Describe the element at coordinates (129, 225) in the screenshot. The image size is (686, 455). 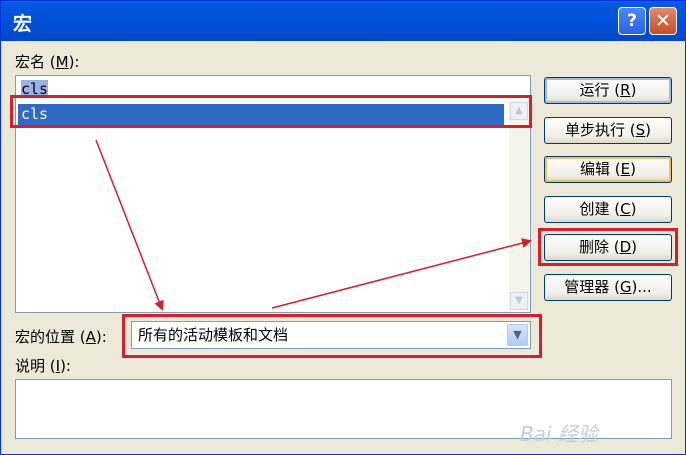
I see `arrow-to-location` at that location.